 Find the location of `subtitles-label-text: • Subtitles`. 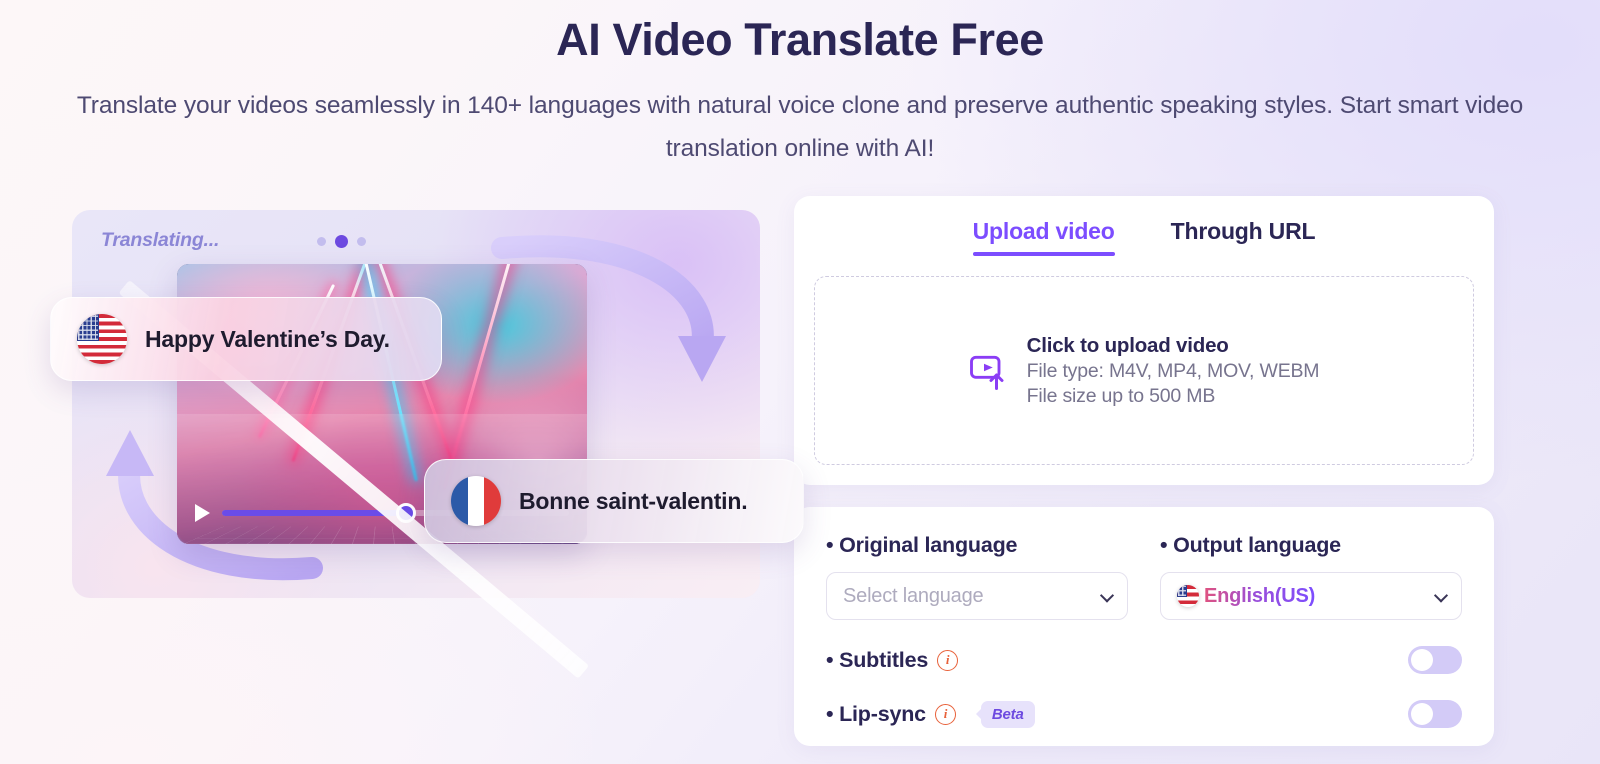

subtitles-label-text: • Subtitles is located at coordinates (877, 659).